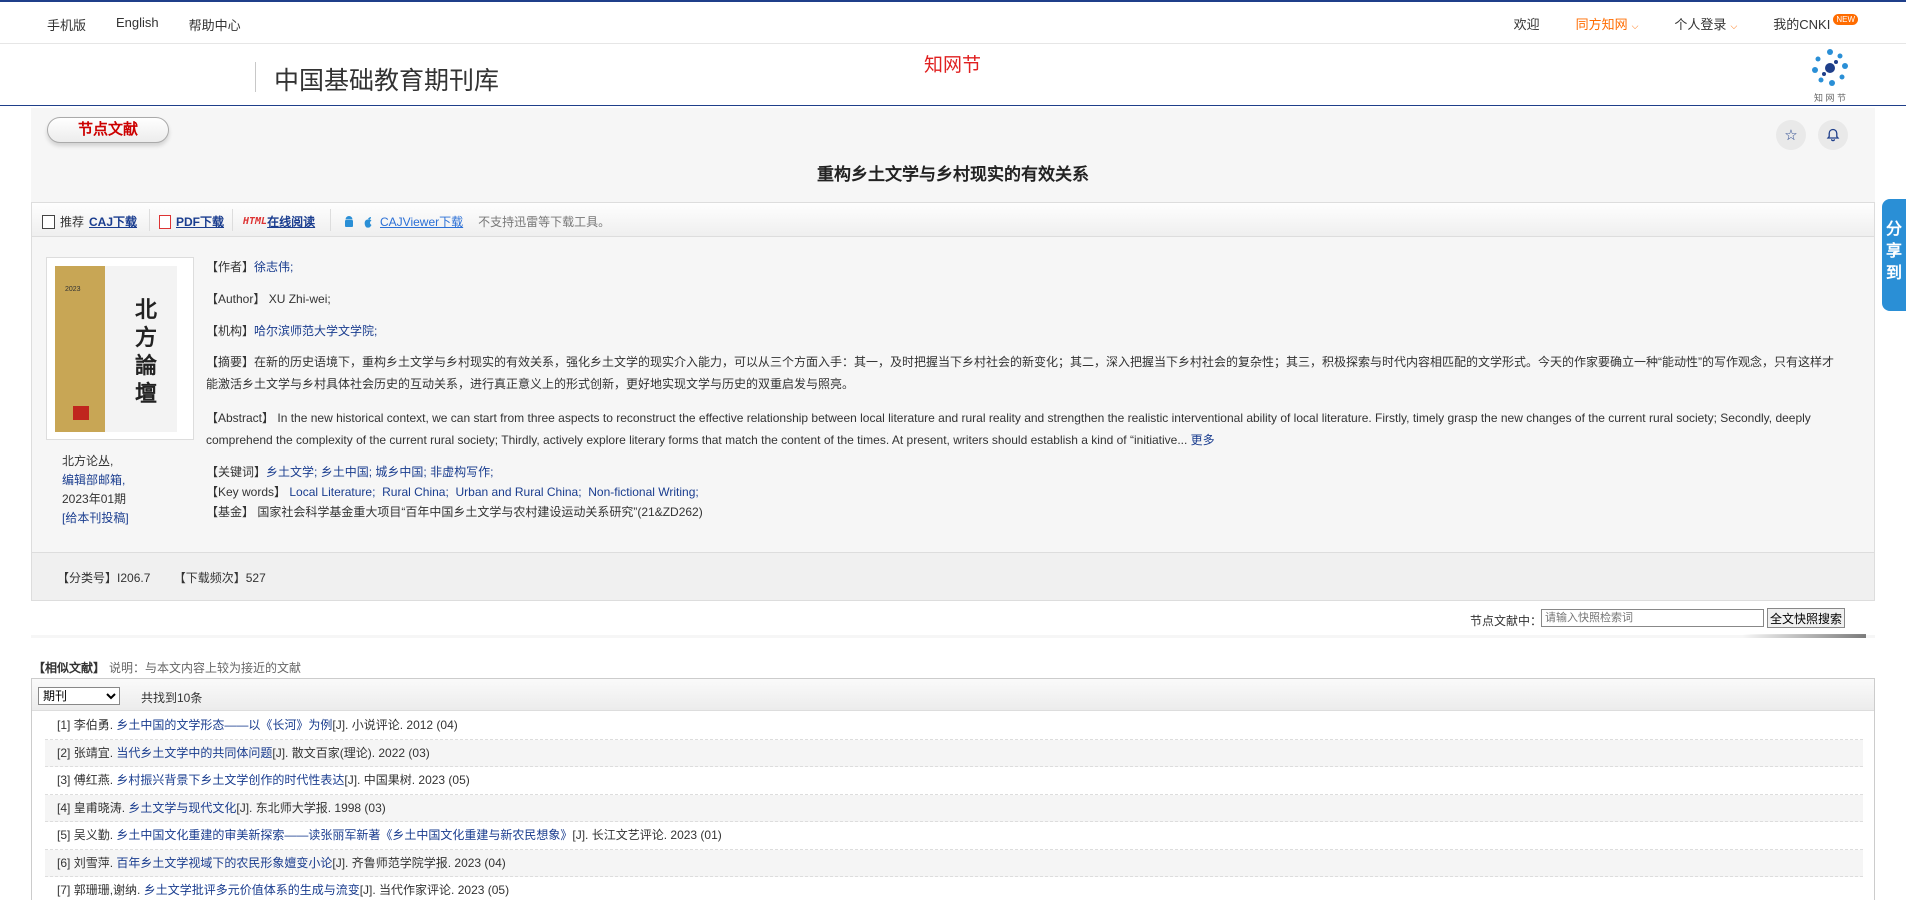 This screenshot has height=900, width=1906. I want to click on author-en-label: 【Author】, so click(236, 299).